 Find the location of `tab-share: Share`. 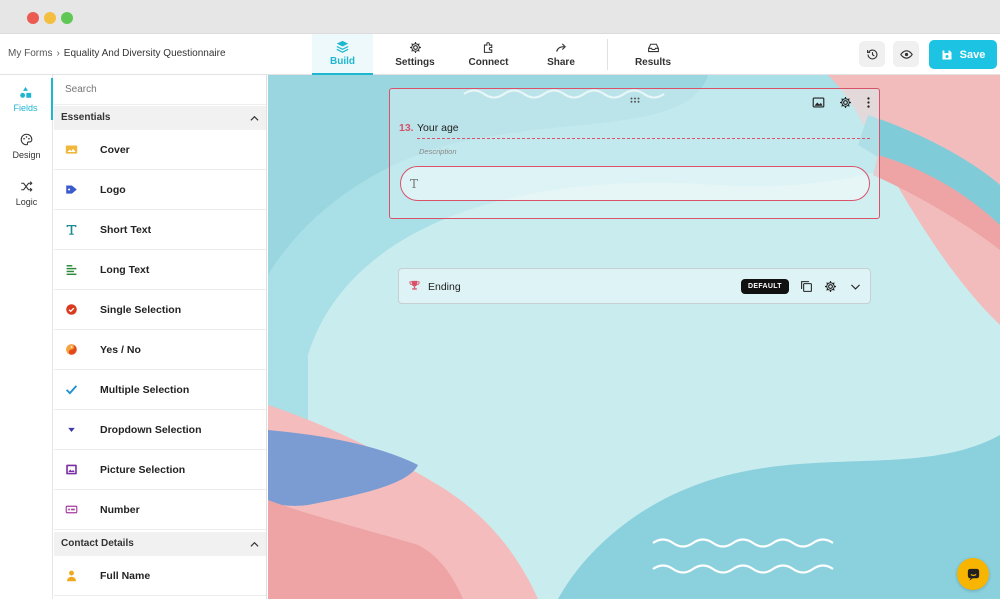

tab-share: Share is located at coordinates (561, 54).